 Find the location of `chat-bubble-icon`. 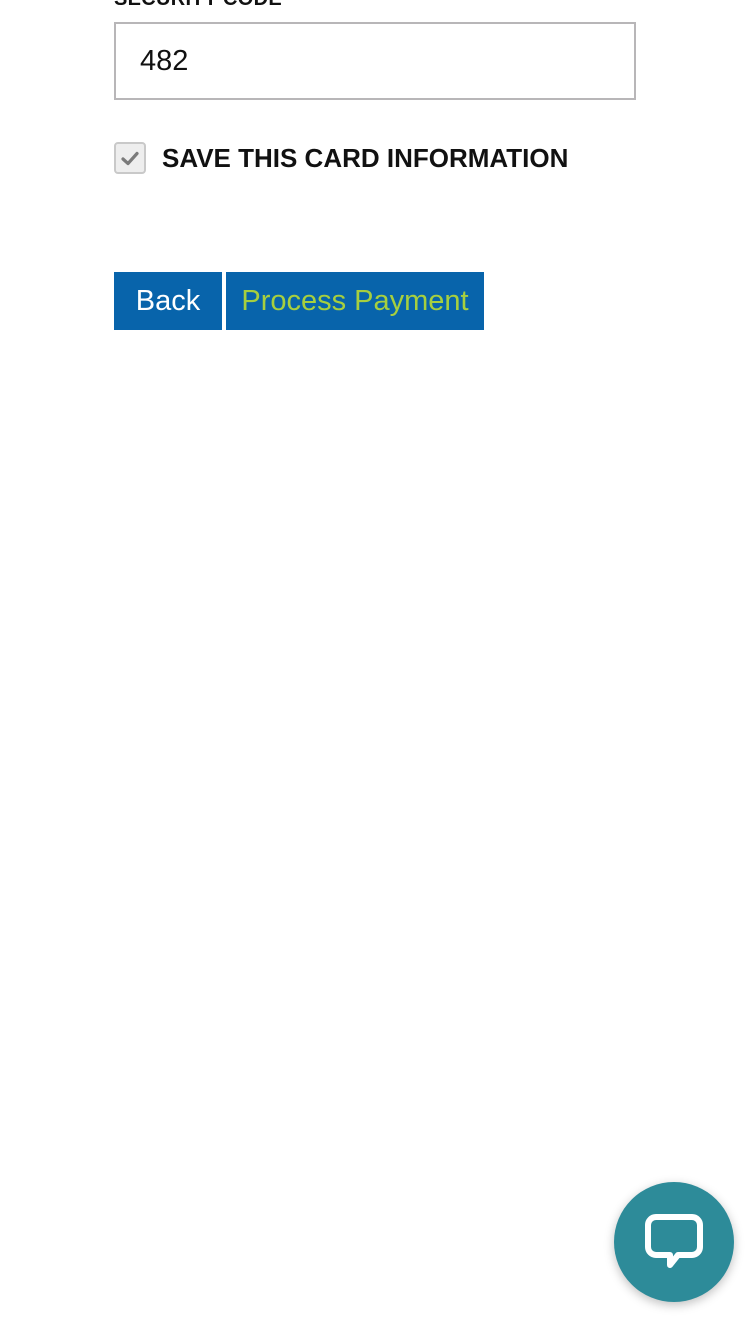

chat-bubble-icon is located at coordinates (674, 1241).